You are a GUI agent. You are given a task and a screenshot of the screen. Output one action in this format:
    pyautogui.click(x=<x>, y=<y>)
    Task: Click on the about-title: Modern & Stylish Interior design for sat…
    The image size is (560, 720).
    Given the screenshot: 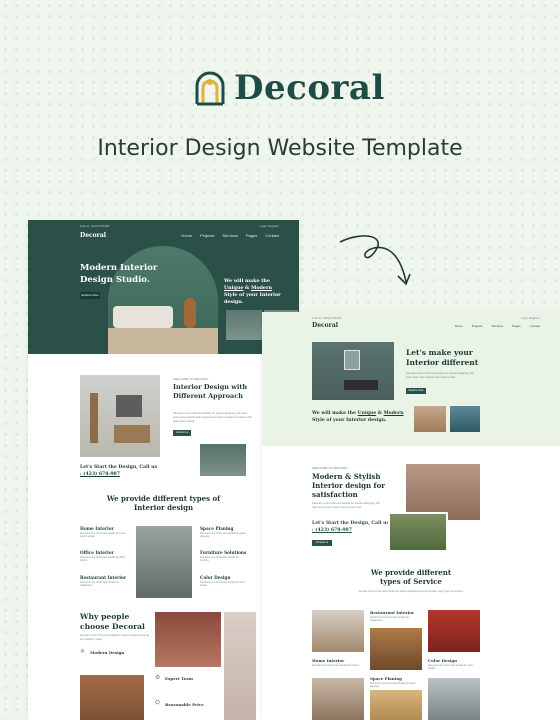 What is the action you would take?
    pyautogui.click(x=348, y=485)
    